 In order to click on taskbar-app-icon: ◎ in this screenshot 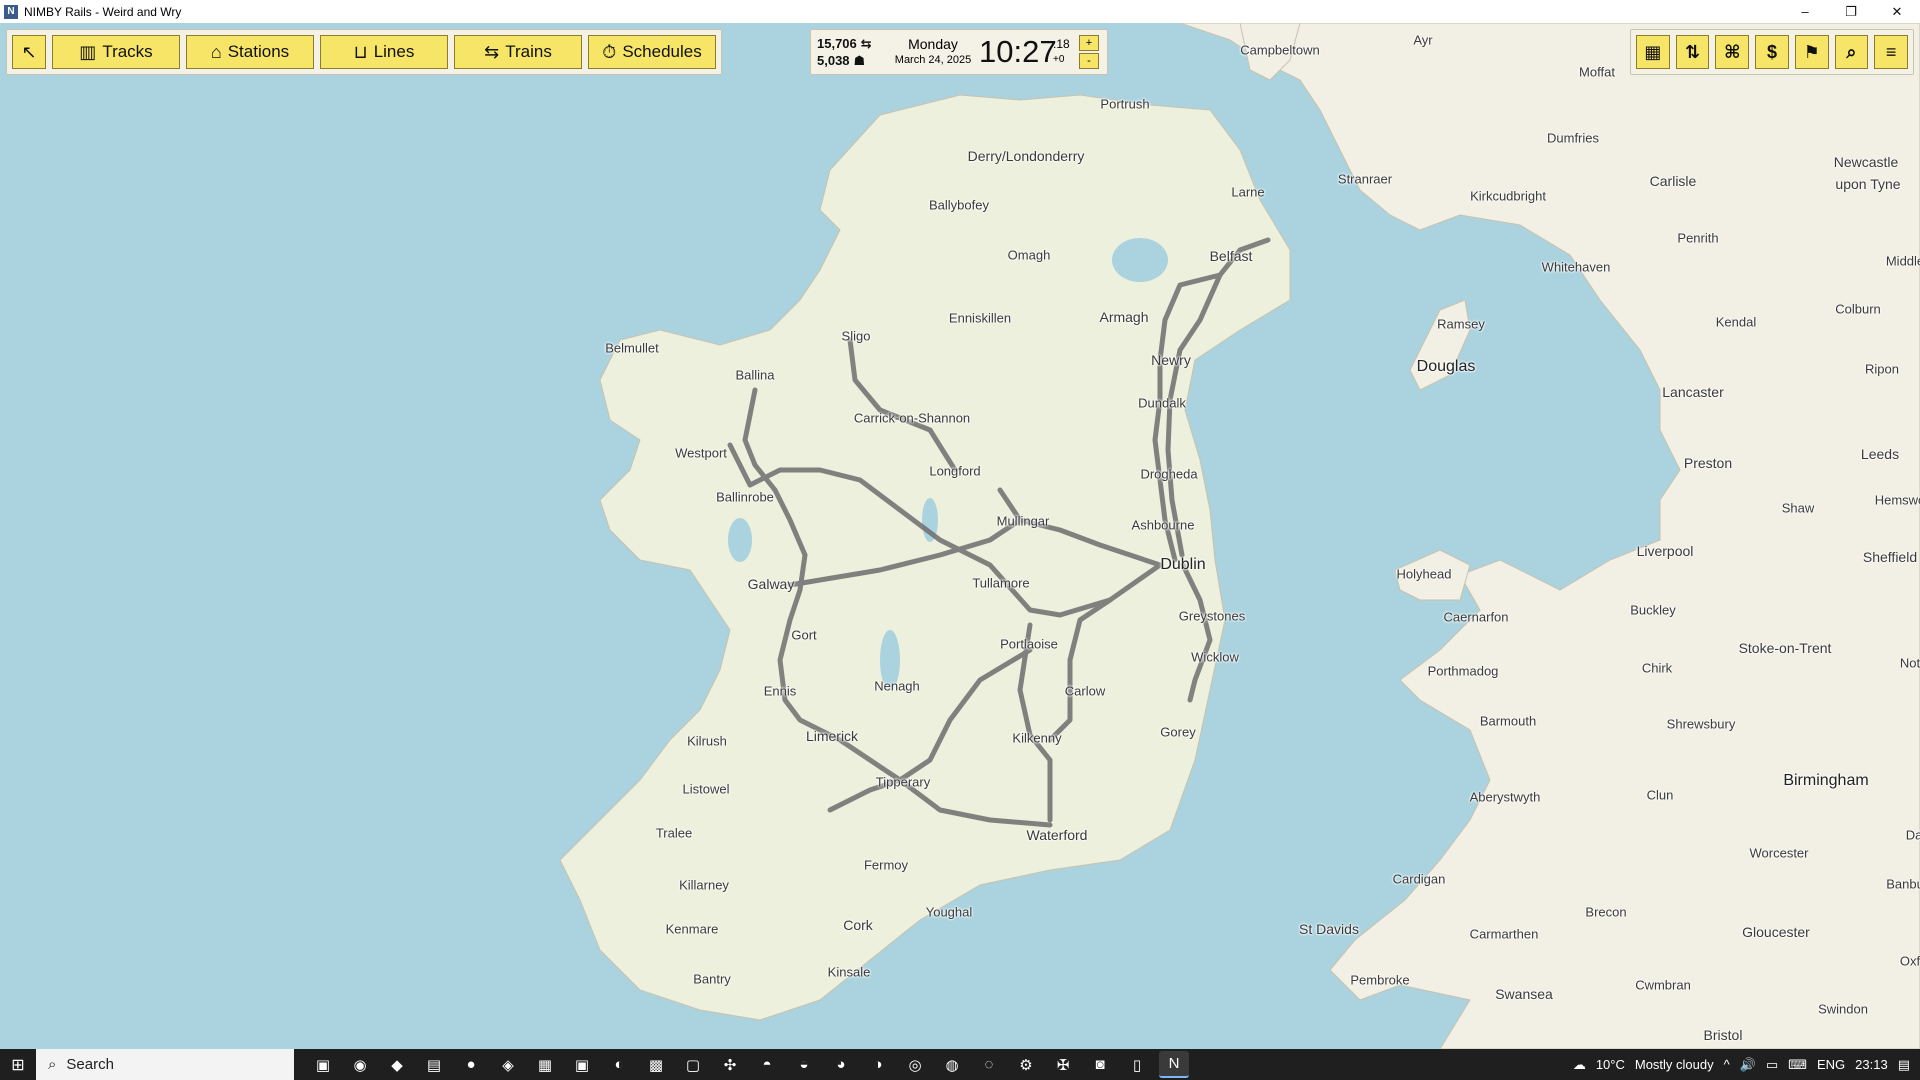, I will do `click(915, 1064)`.